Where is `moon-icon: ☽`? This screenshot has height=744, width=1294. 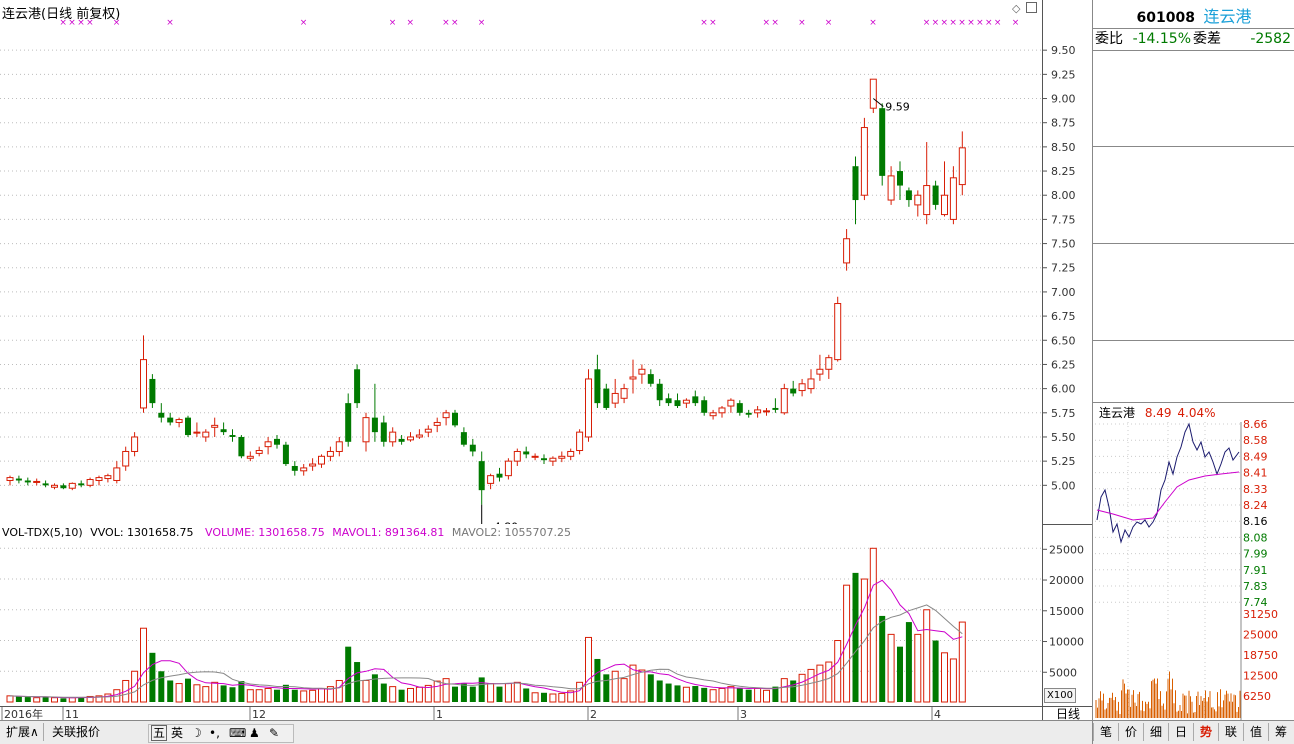 moon-icon: ☽ is located at coordinates (196, 733).